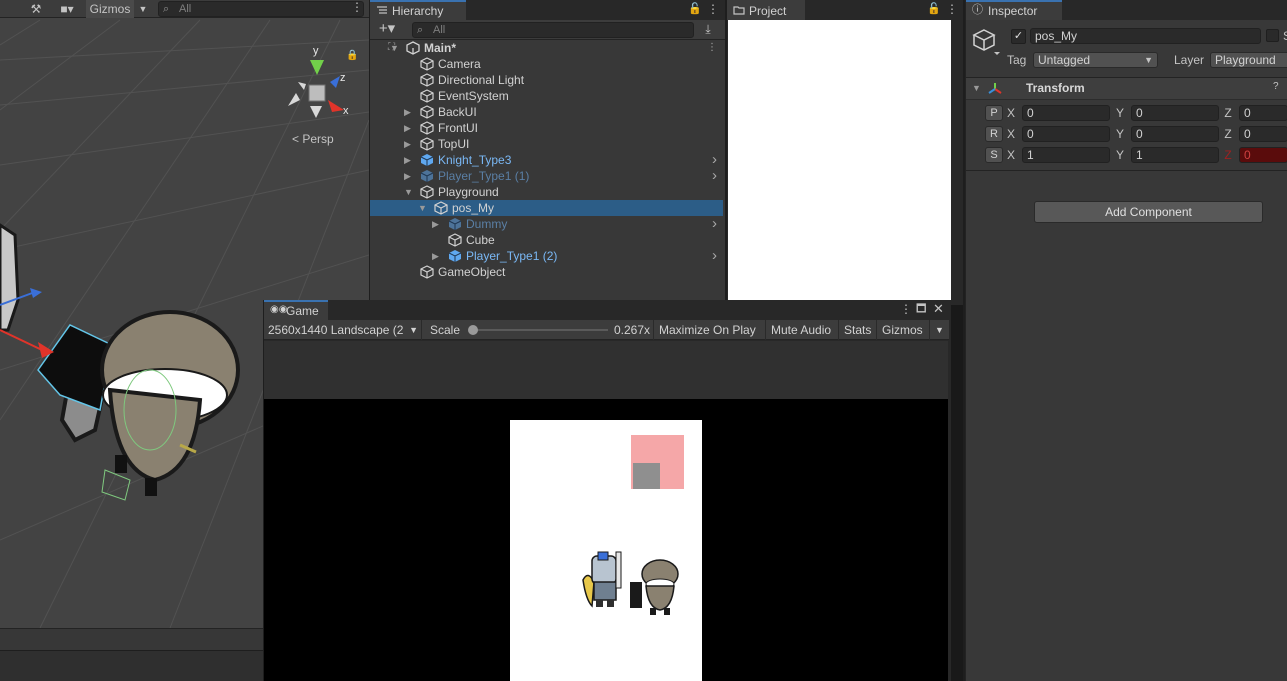  What do you see at coordinates (553, 30) in the screenshot?
I see `hierarchy-search-input: ⌕ All` at bounding box center [553, 30].